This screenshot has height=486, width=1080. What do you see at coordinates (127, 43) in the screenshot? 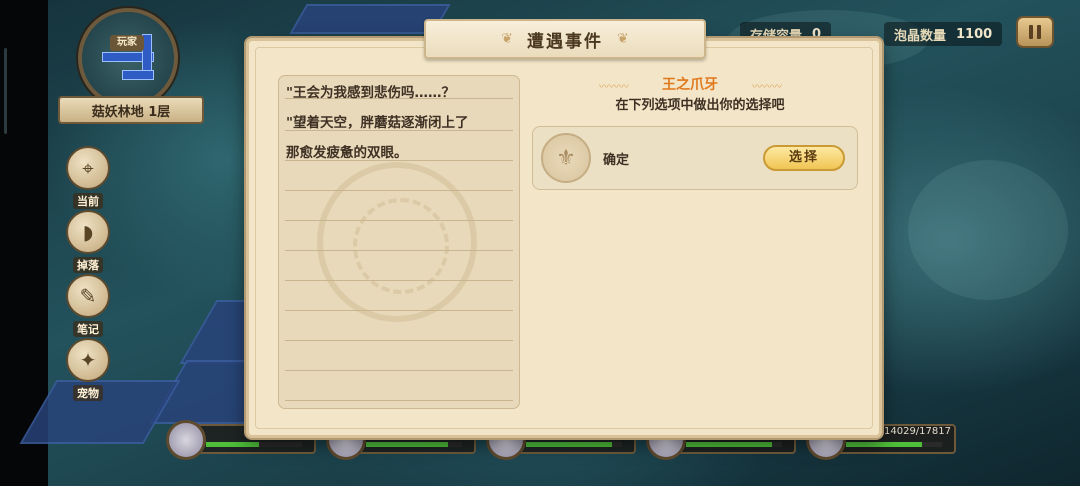
I see `minimap-player-tag: 玩家` at bounding box center [127, 43].